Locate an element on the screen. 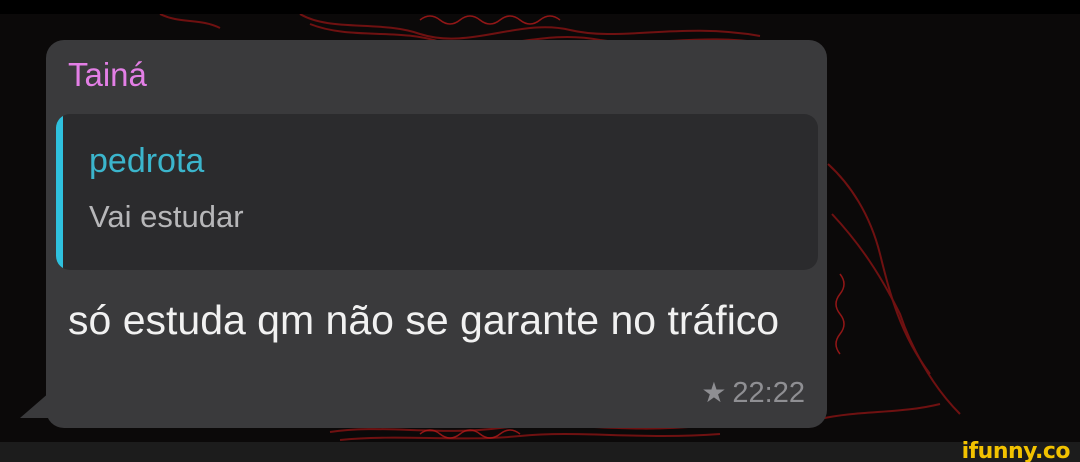 This screenshot has height=462, width=1080. message-meta: ★ 22:22 is located at coordinates (753, 393).